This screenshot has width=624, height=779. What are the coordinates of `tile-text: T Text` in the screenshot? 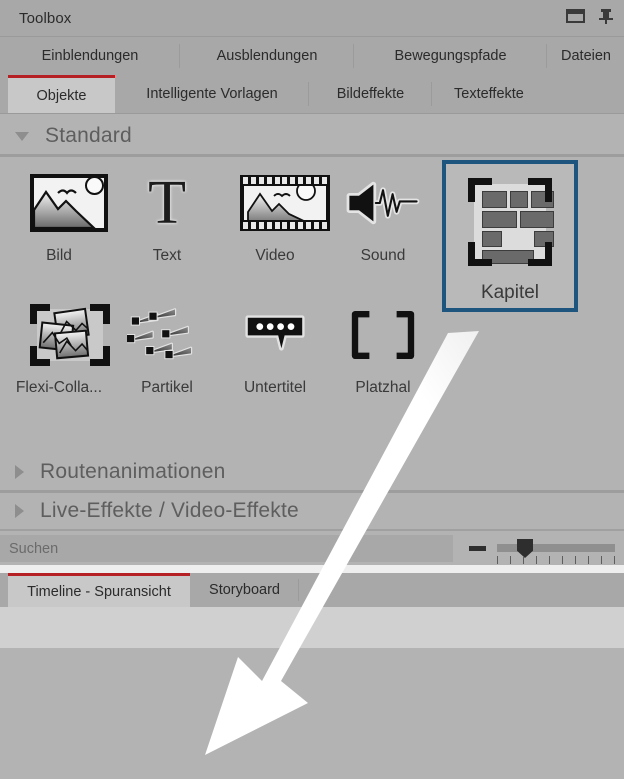 It's located at (167, 223).